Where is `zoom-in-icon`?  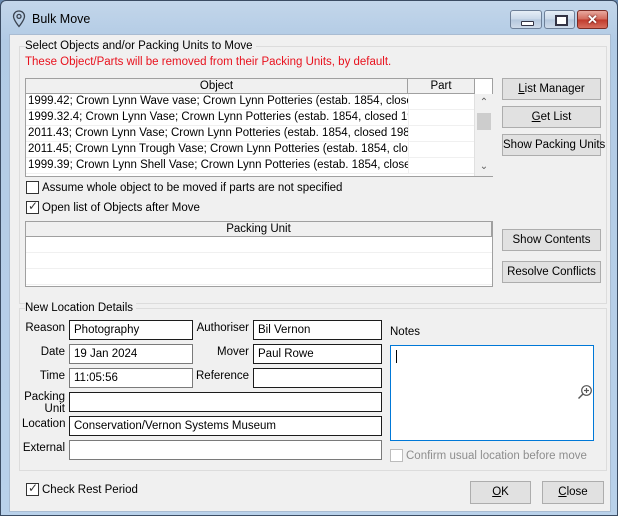 zoom-in-icon is located at coordinates (585, 392).